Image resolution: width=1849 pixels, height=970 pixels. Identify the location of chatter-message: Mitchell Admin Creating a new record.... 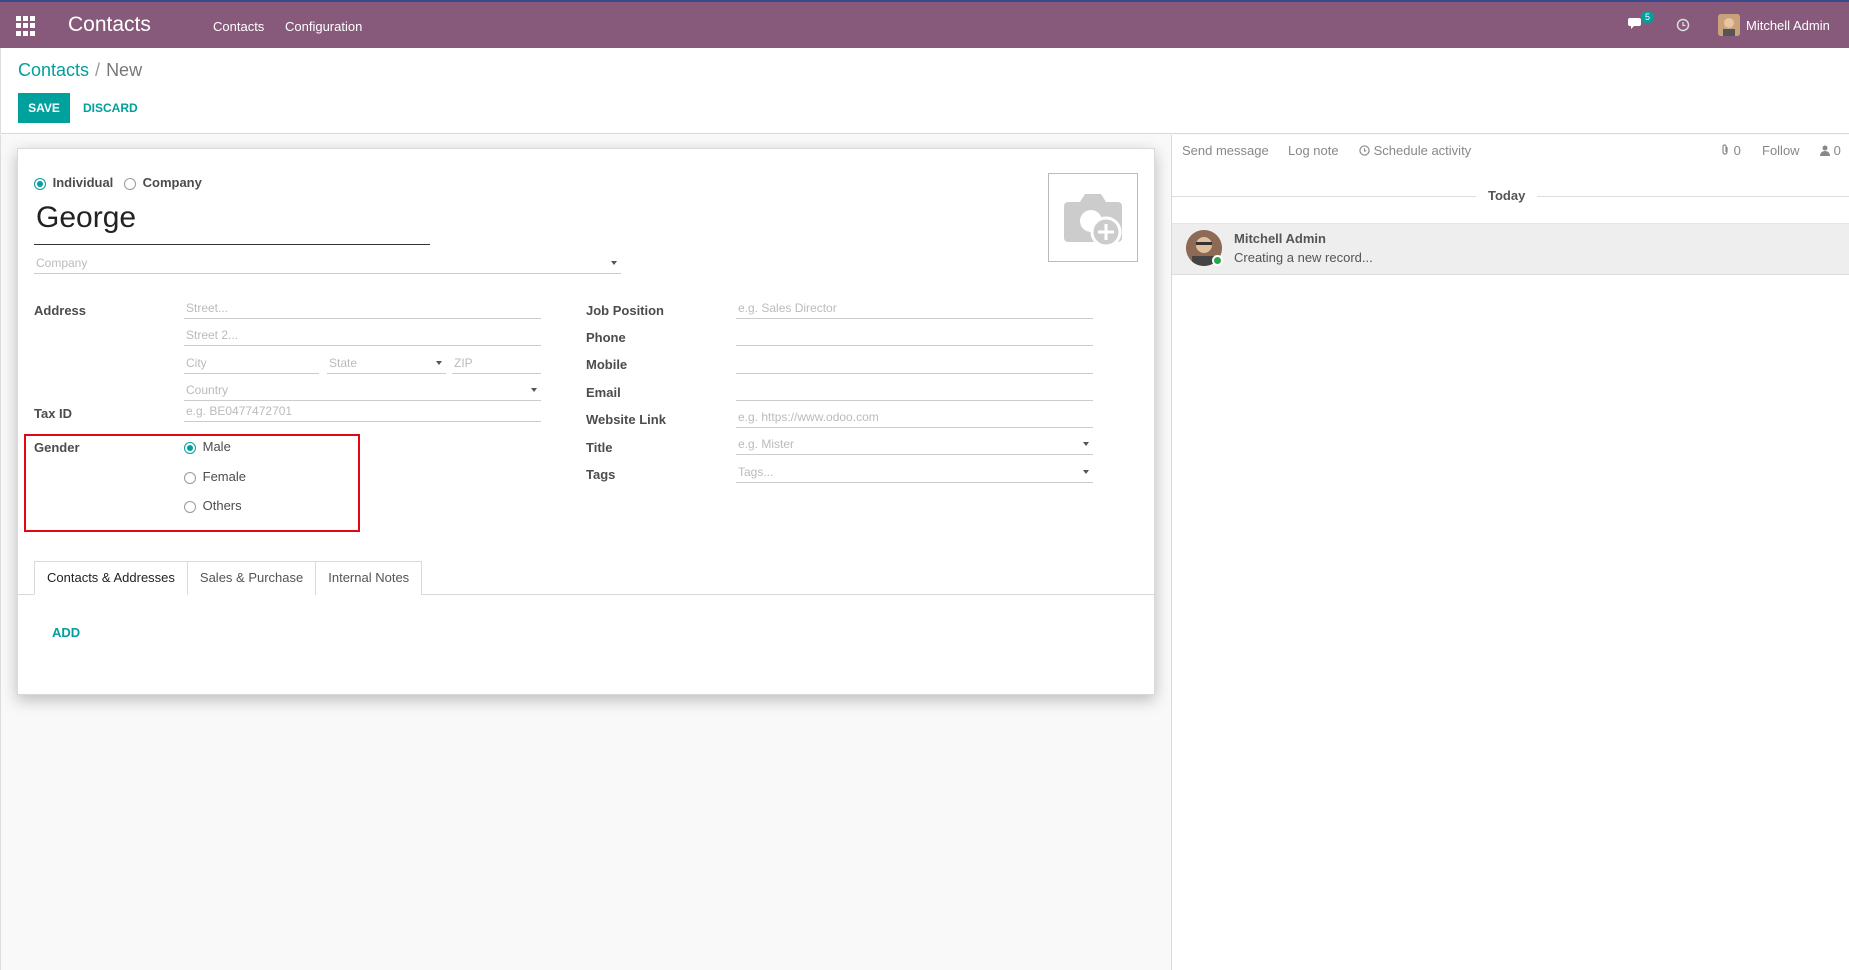
(1510, 249).